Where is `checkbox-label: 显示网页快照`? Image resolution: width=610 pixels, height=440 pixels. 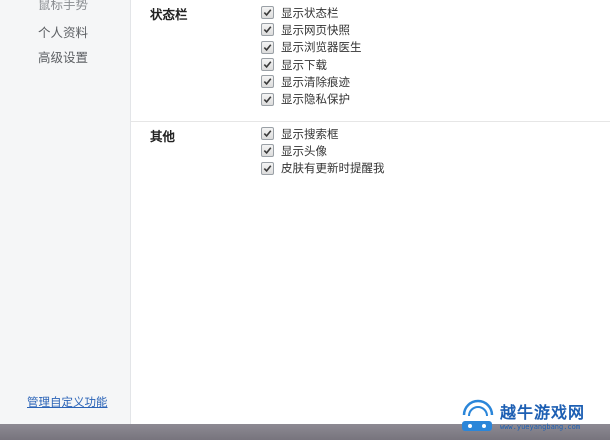
checkbox-label: 显示网页快照 is located at coordinates (315, 29).